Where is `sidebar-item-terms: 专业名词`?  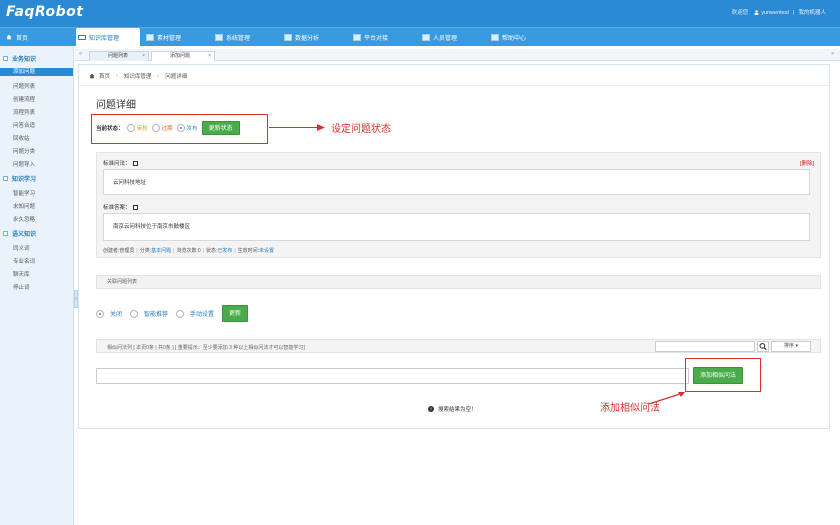 sidebar-item-terms: 专业名词 is located at coordinates (24, 261).